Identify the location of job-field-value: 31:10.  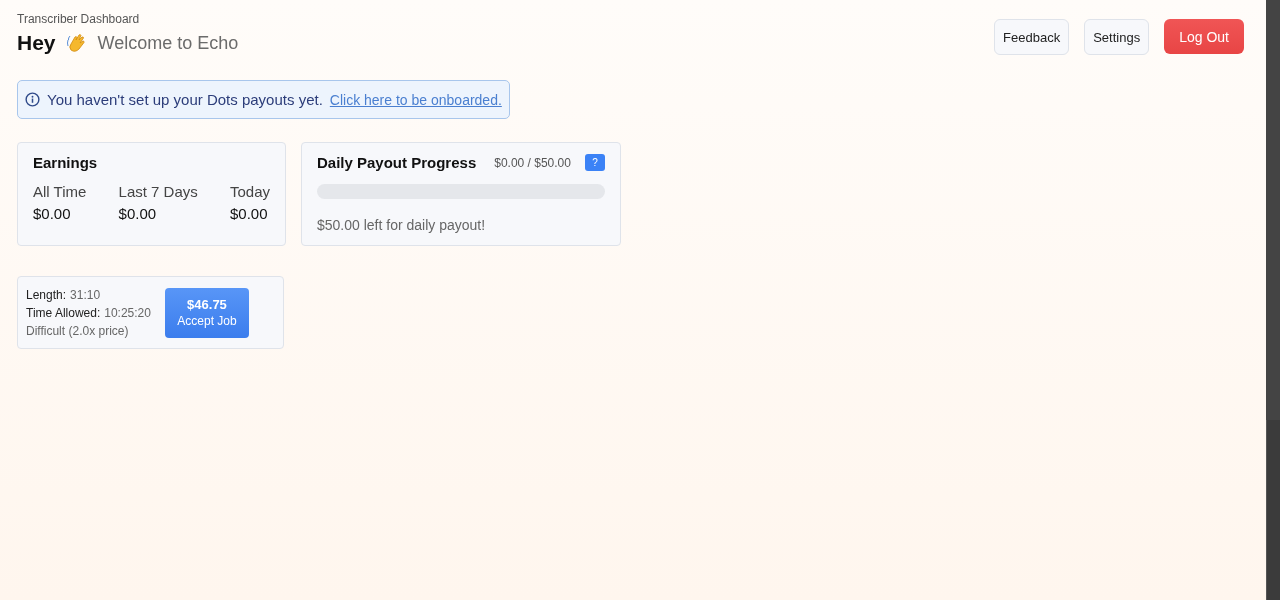
(85, 294).